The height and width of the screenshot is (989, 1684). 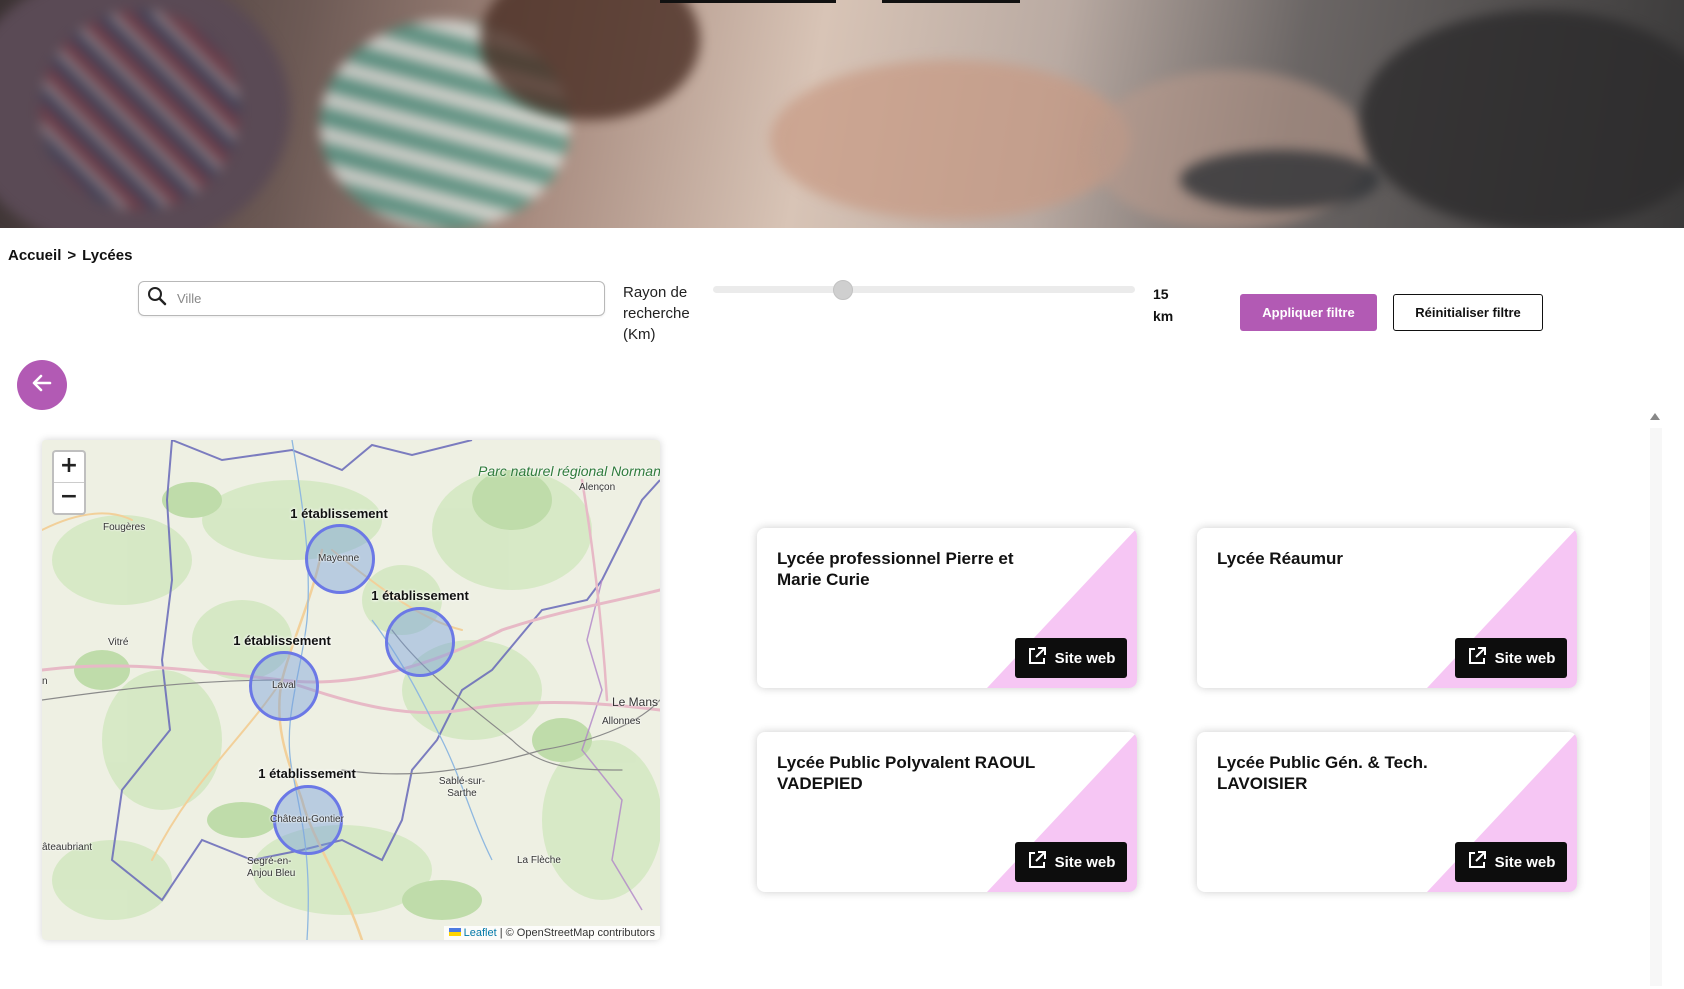 I want to click on zoom-in-button: +, so click(x=69, y=467).